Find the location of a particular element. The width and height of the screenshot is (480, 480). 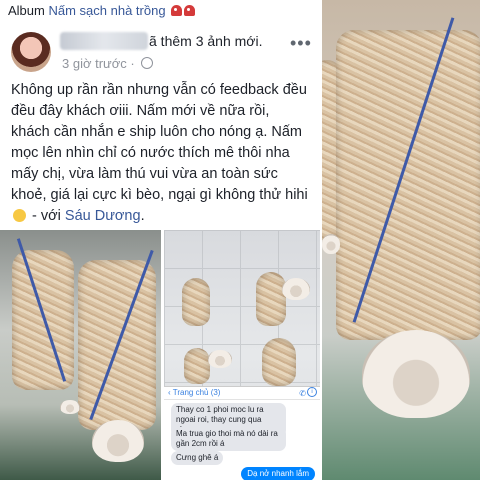

with-label: - với is located at coordinates (46, 216).